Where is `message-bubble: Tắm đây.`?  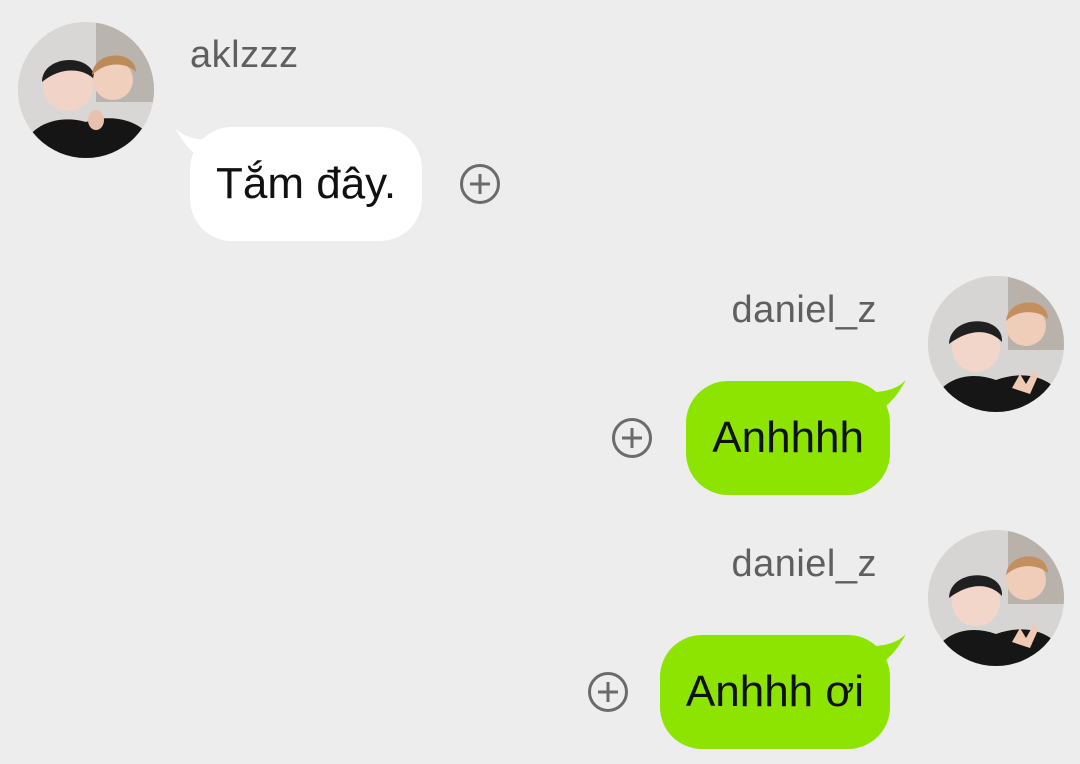 message-bubble: Tắm đây. is located at coordinates (306, 184).